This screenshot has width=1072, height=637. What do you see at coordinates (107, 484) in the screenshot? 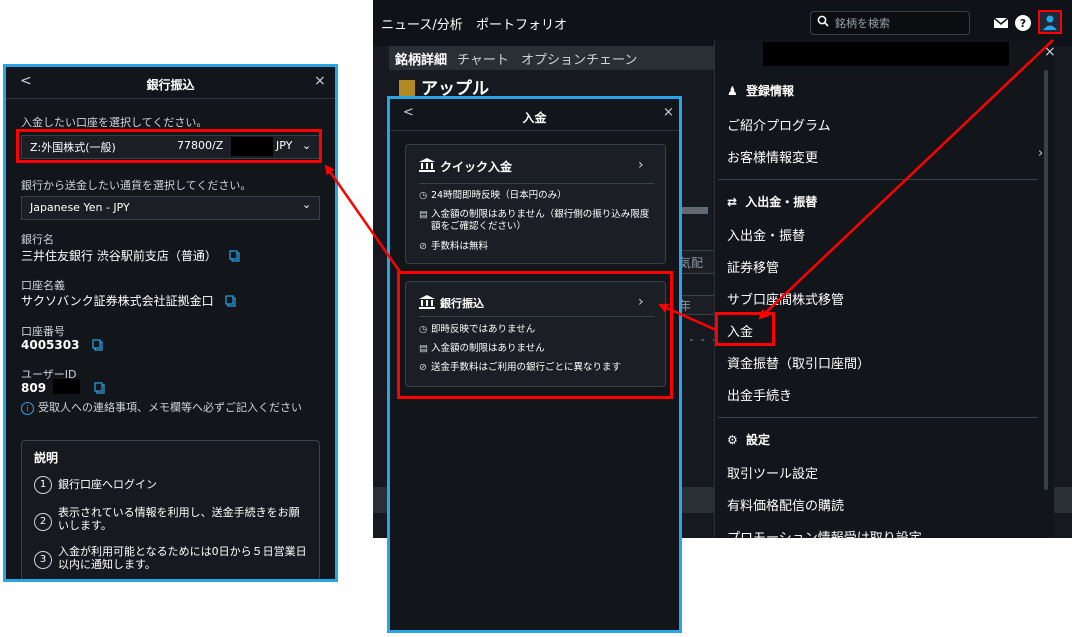
I see `step-text-1: 銀行口座へログイン` at bounding box center [107, 484].